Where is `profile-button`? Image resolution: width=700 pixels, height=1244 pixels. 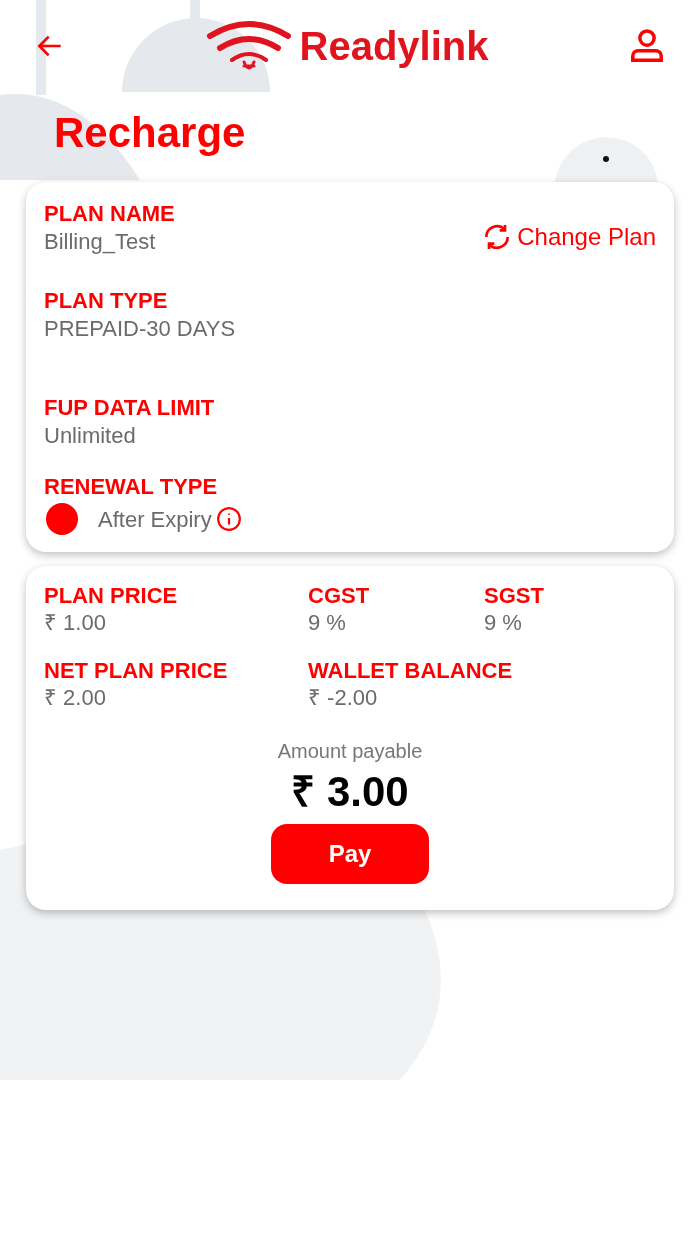 profile-button is located at coordinates (647, 46).